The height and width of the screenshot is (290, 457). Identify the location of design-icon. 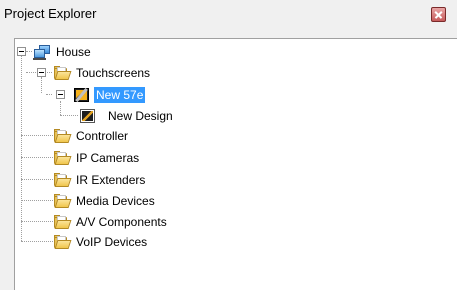
(88, 116).